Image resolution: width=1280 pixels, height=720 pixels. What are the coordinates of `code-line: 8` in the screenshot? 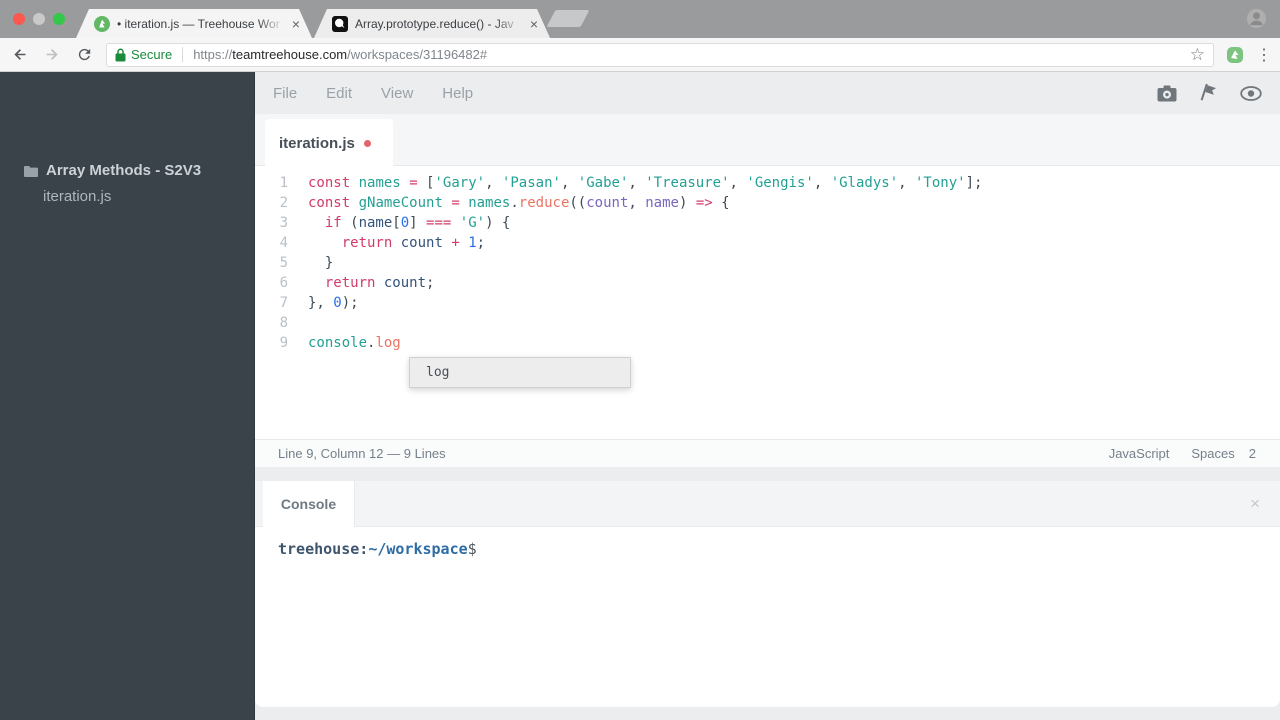 It's located at (767, 323).